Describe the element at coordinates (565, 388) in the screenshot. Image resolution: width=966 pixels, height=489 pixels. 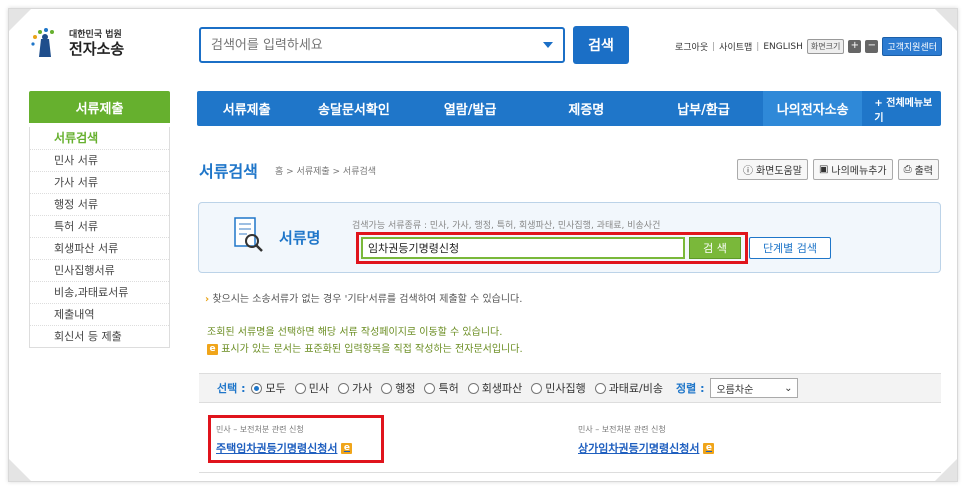
I see `filter-option-label: 민사집행` at that location.